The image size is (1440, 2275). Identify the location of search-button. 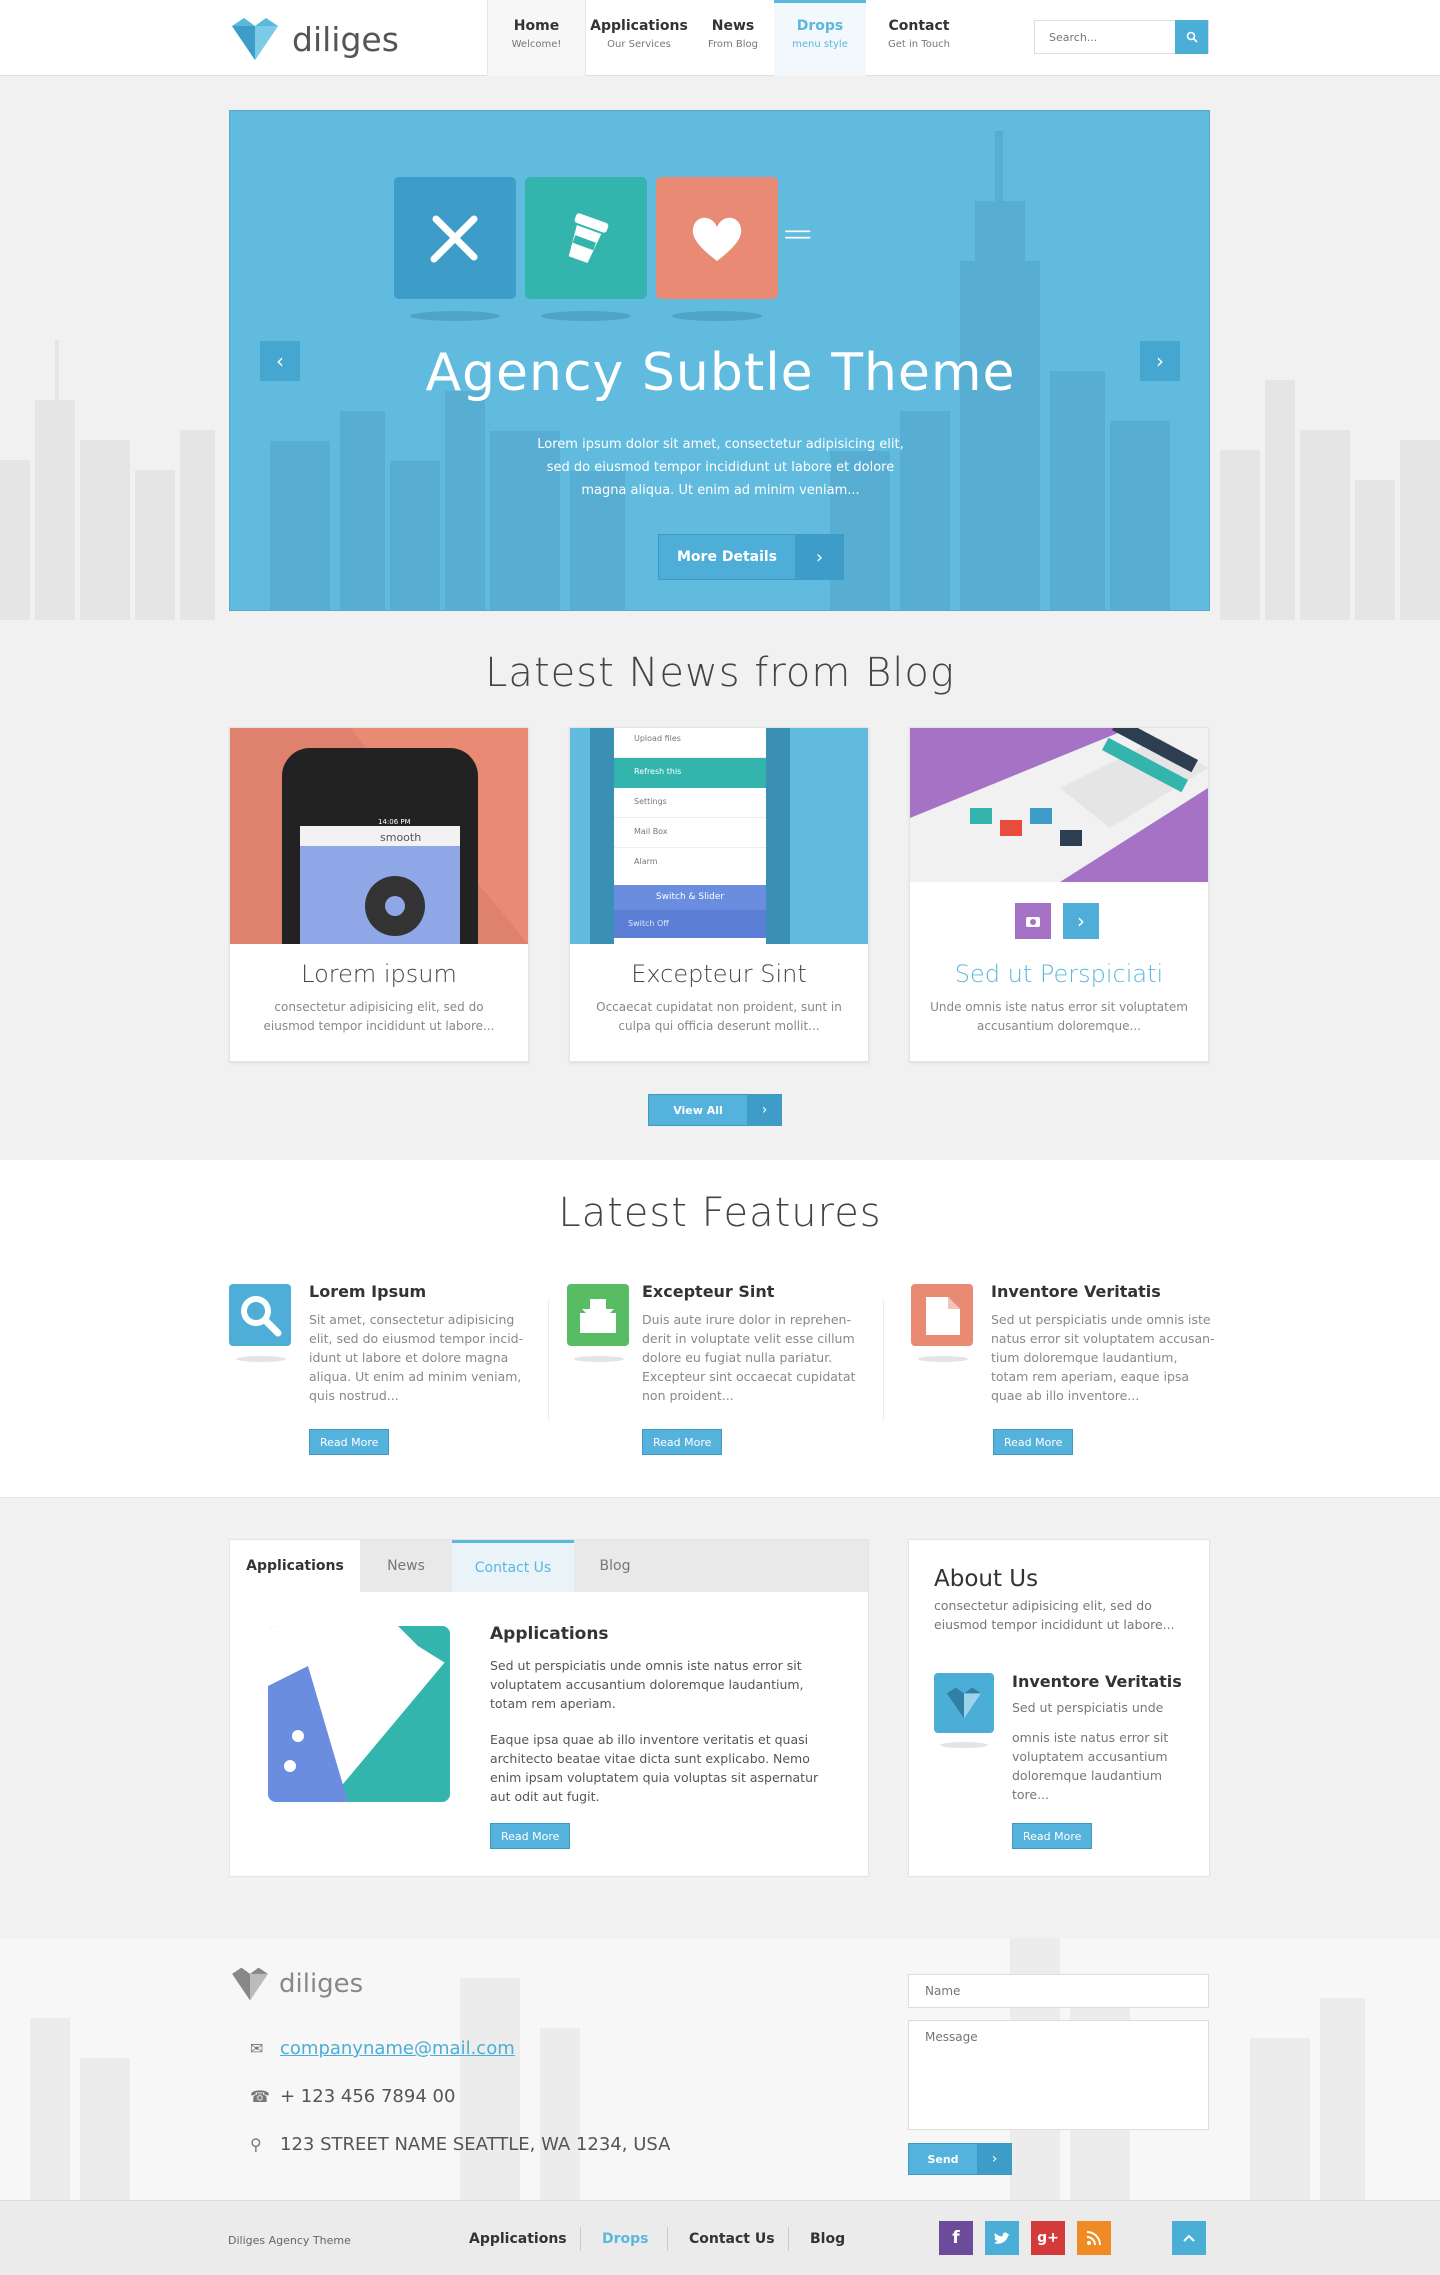
(1191, 37).